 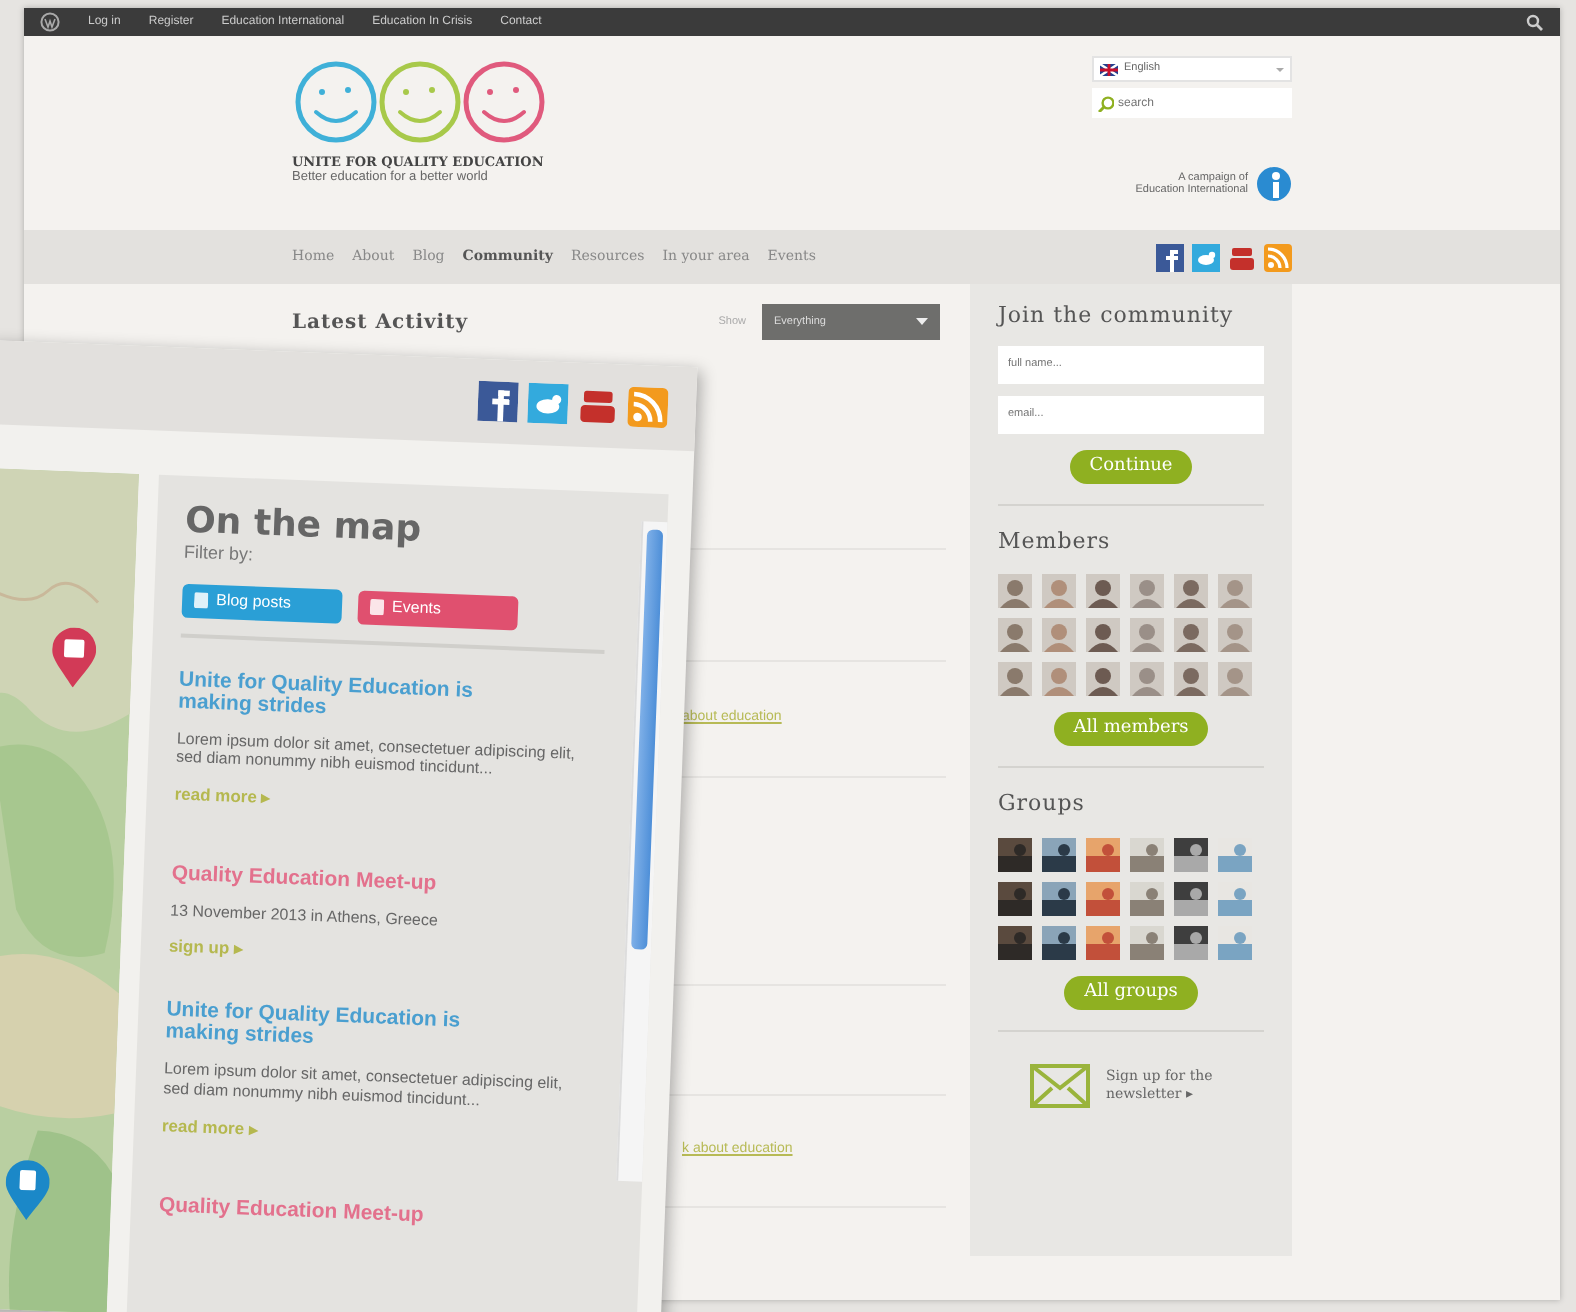 What do you see at coordinates (1131, 729) in the screenshot?
I see `all-members-button: All members` at bounding box center [1131, 729].